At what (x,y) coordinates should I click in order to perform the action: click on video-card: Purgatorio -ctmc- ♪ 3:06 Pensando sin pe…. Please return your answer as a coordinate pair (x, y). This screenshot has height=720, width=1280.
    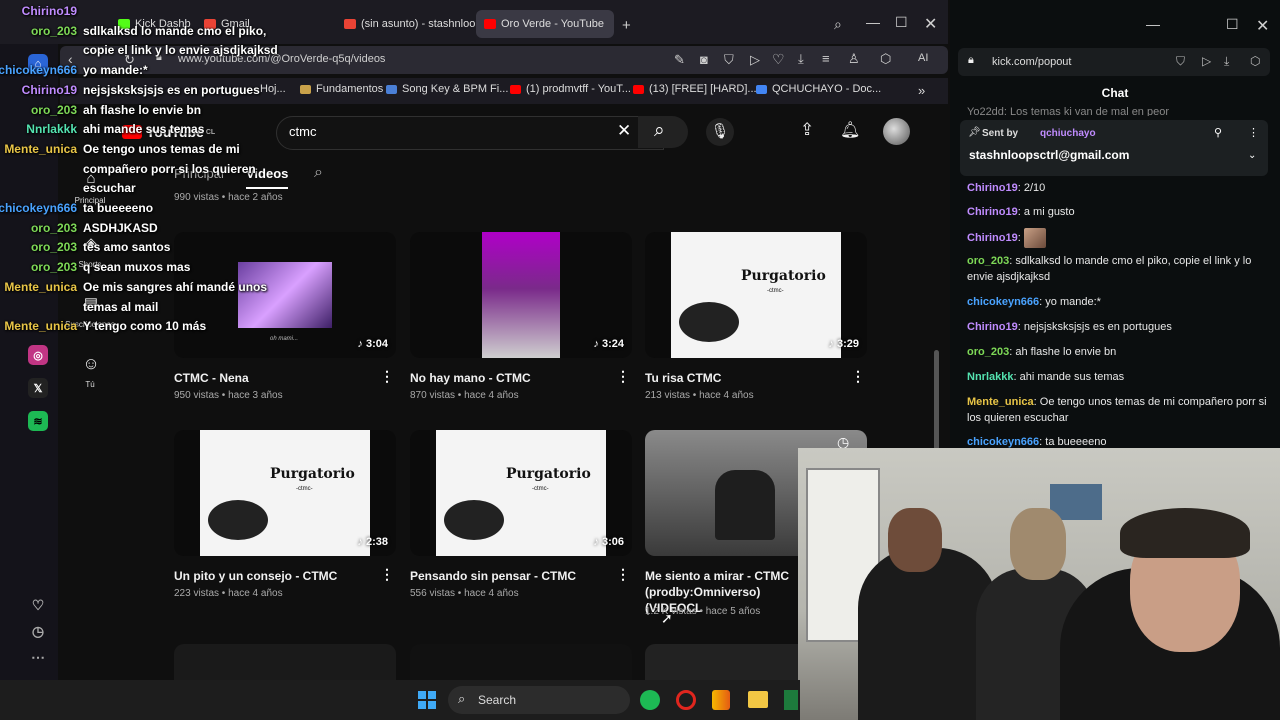
    Looking at the image, I should click on (521, 514).